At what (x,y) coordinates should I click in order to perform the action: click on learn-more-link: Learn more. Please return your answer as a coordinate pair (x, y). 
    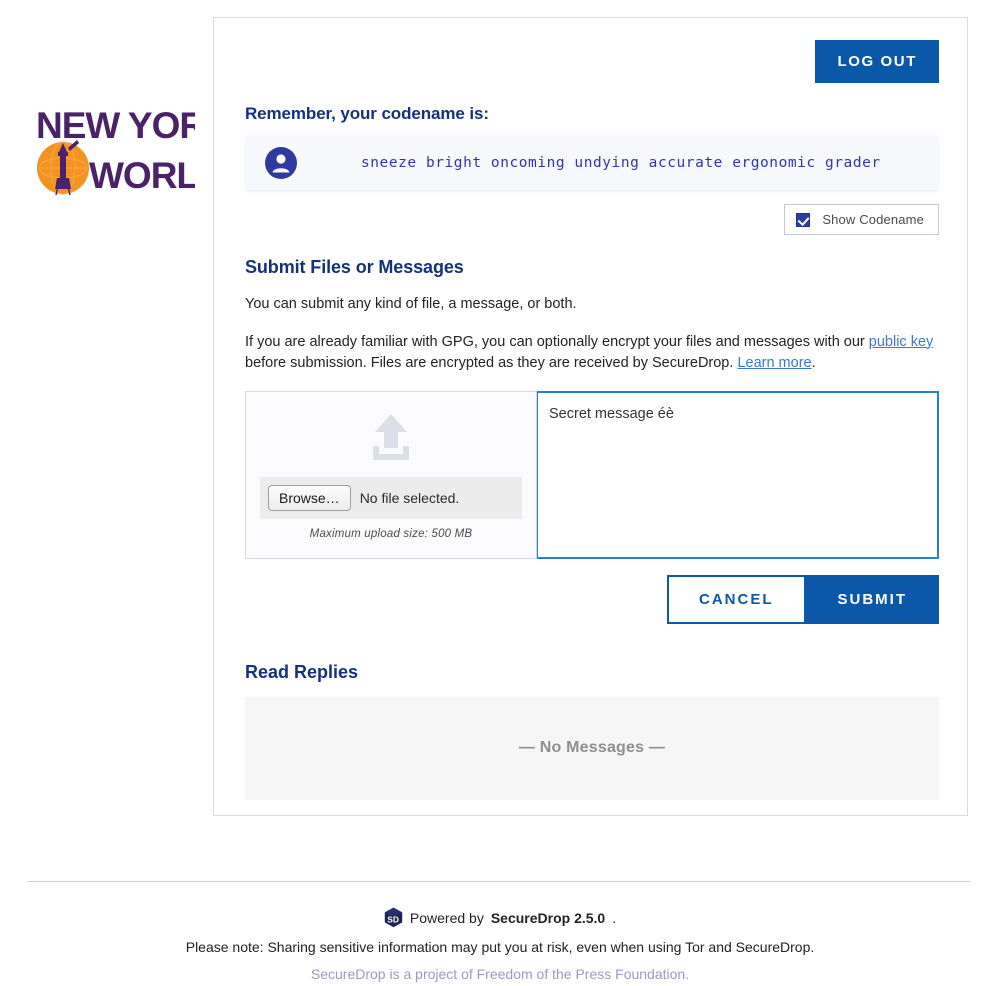
    Looking at the image, I should click on (774, 363).